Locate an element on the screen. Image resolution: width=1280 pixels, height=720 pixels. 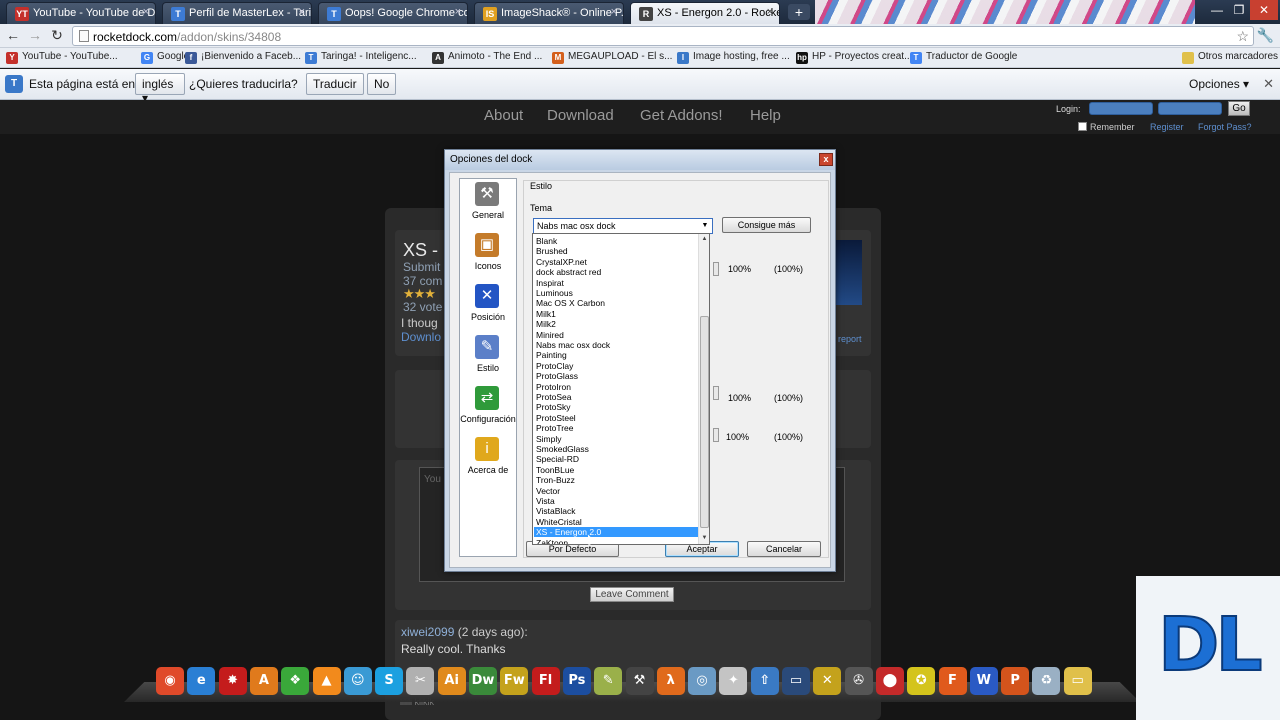
theme-option: Painting is located at coordinates (616, 355).